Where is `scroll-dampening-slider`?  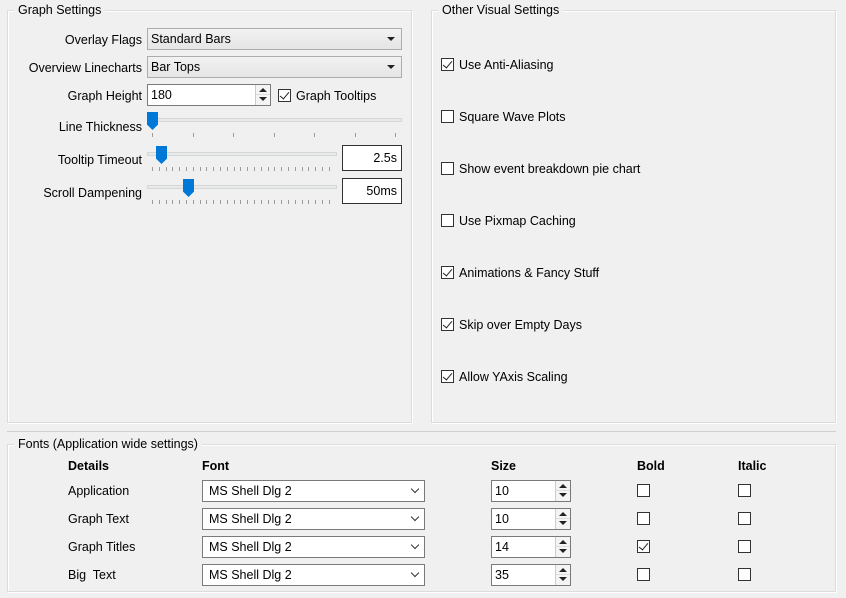
scroll-dampening-slider is located at coordinates (242, 191).